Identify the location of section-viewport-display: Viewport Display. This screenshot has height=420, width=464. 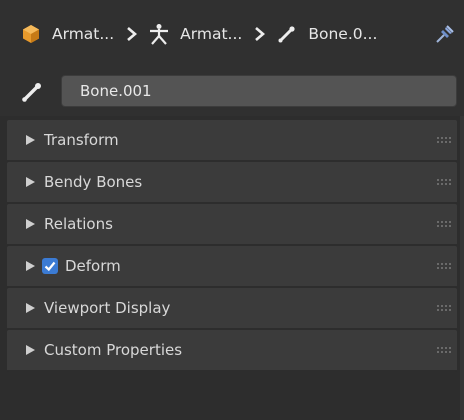
(232, 309).